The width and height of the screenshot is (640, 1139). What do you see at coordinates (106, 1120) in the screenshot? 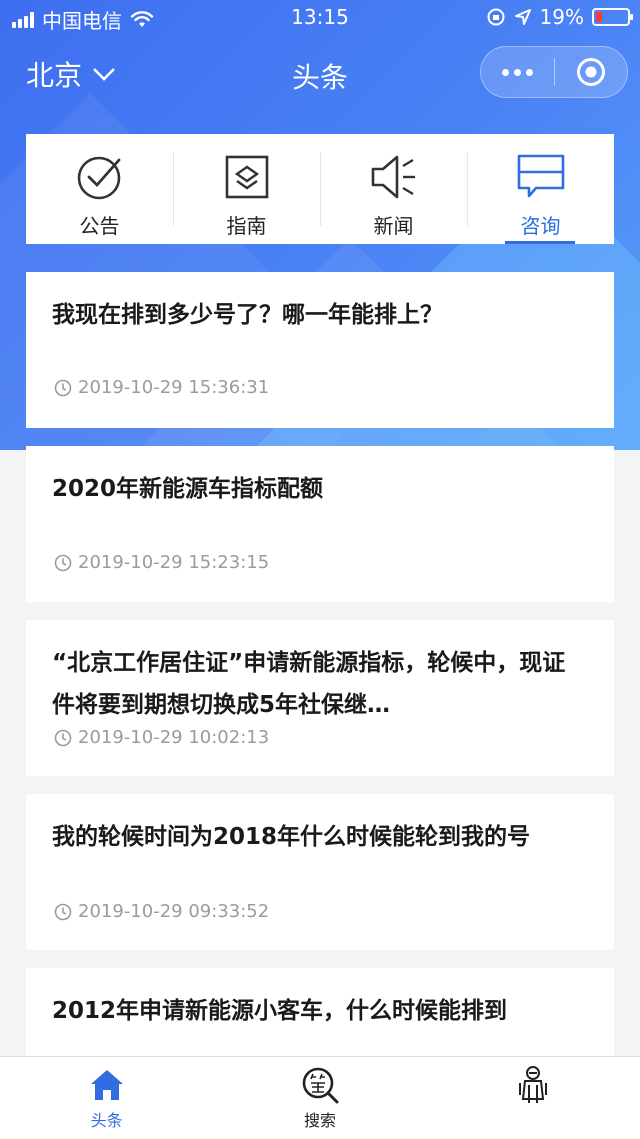
I see `tabbar-label: 头条` at bounding box center [106, 1120].